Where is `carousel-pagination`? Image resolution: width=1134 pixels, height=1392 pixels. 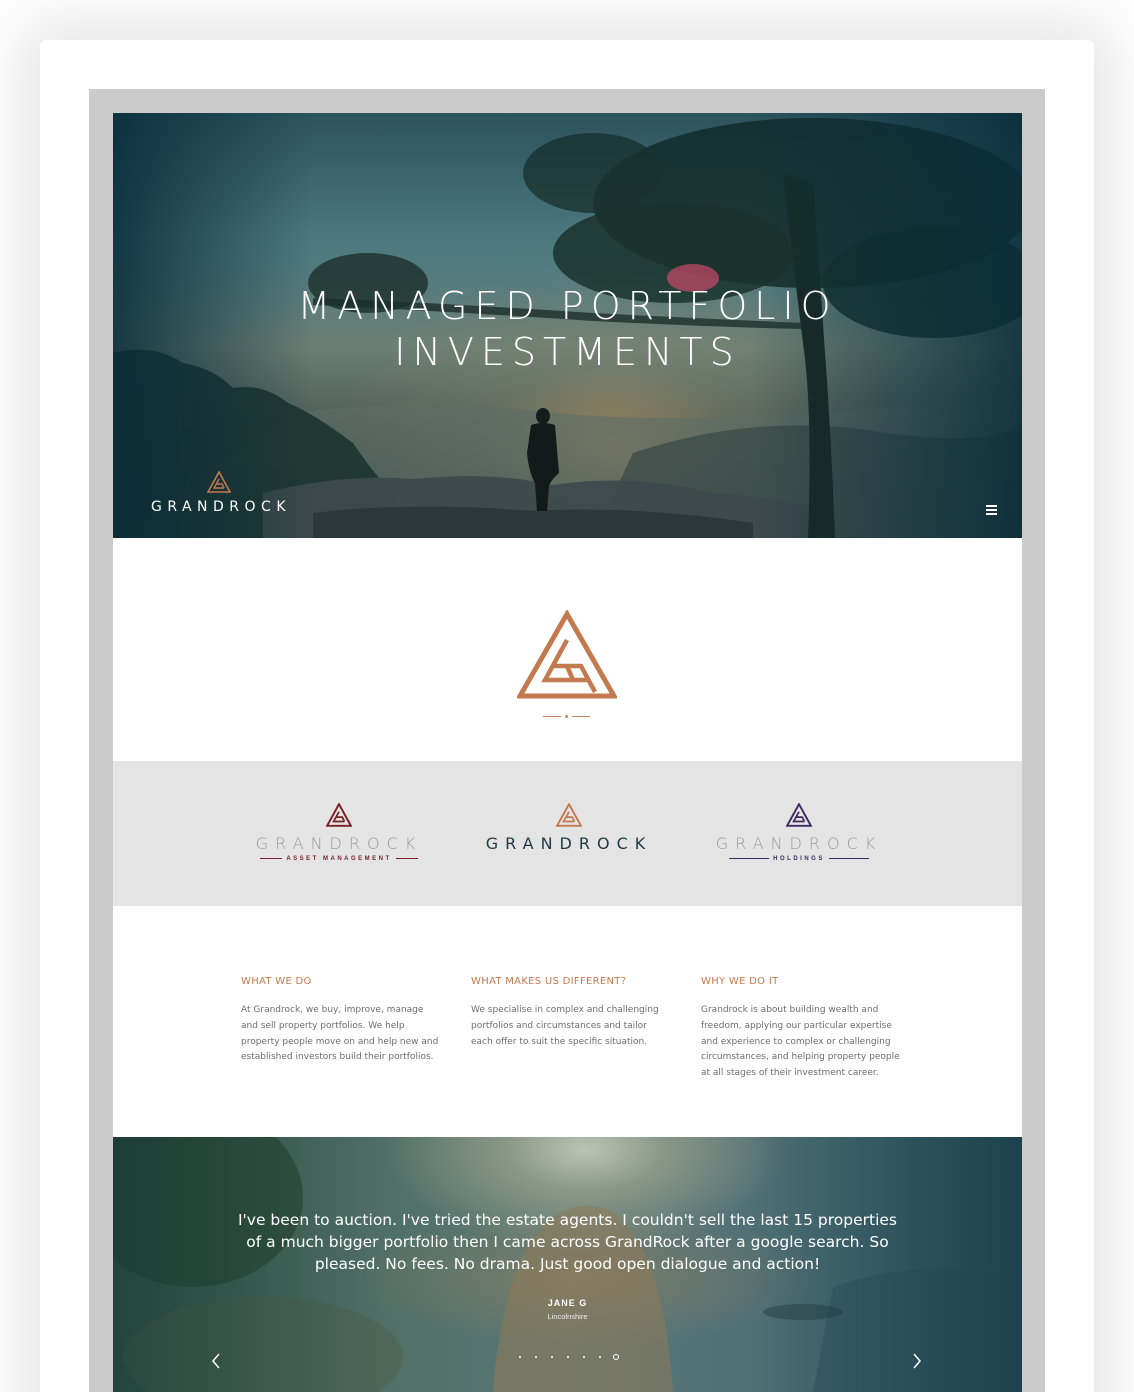 carousel-pagination is located at coordinates (572, 1358).